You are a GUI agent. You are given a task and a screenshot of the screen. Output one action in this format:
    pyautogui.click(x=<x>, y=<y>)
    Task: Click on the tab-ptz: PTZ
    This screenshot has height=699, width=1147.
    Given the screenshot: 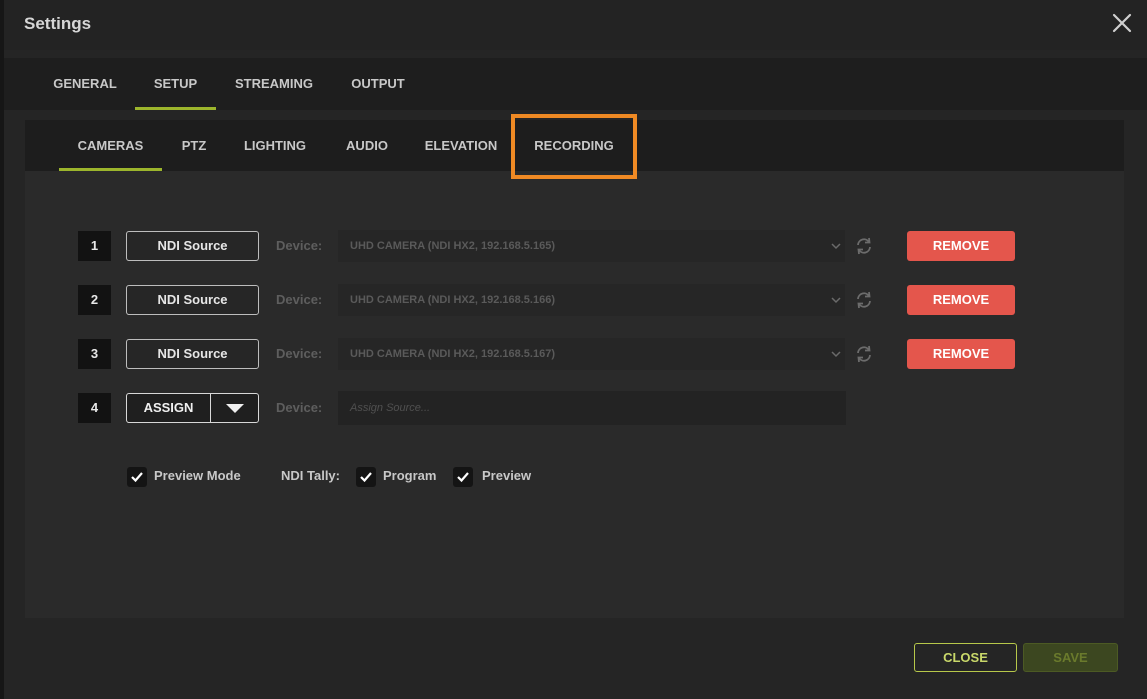 What is the action you would take?
    pyautogui.click(x=194, y=145)
    